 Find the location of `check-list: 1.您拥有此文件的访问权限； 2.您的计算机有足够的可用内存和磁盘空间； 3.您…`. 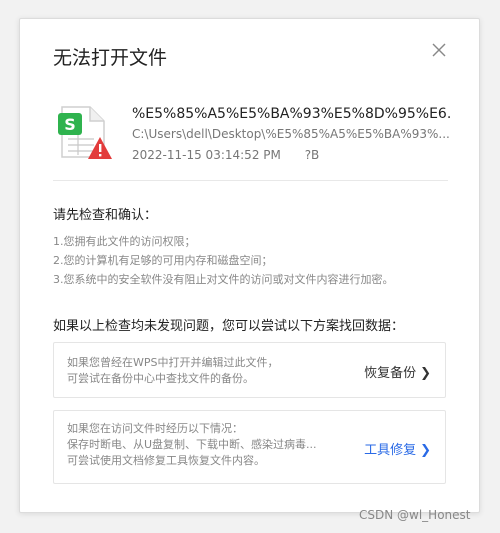

check-list: 1.您拥有此文件的访问权限； 2.您的计算机有足够的可用内存和磁盘空间； 3.您… is located at coordinates (223, 260).